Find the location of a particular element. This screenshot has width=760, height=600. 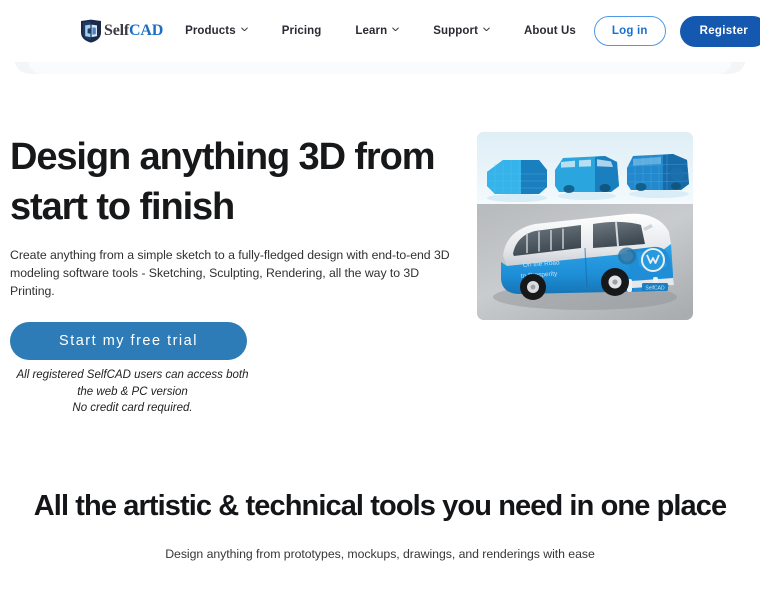

nav-item-learn: Learn is located at coordinates (377, 31).